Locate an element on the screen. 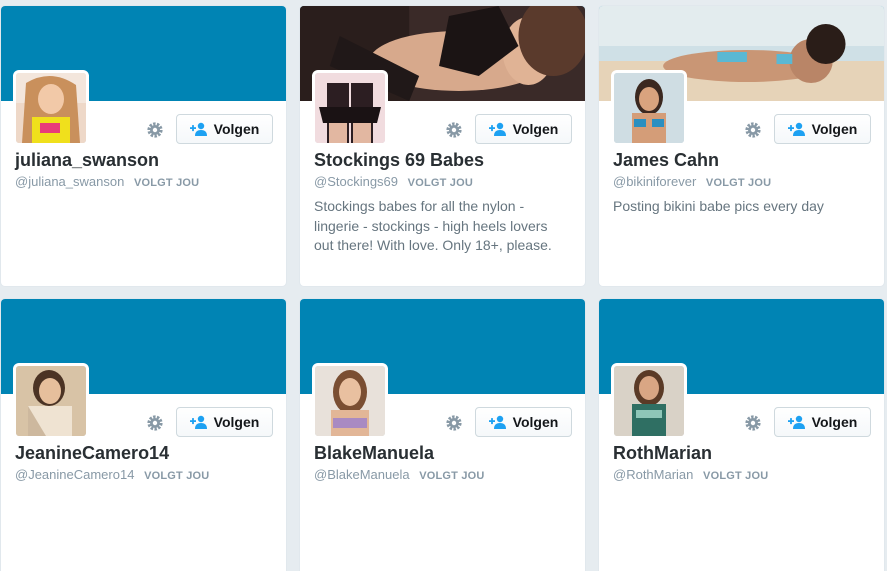 Image resolution: width=887 pixels, height=571 pixels. user-handle-row: @bikiniforever VOLGT JOU is located at coordinates (692, 181).